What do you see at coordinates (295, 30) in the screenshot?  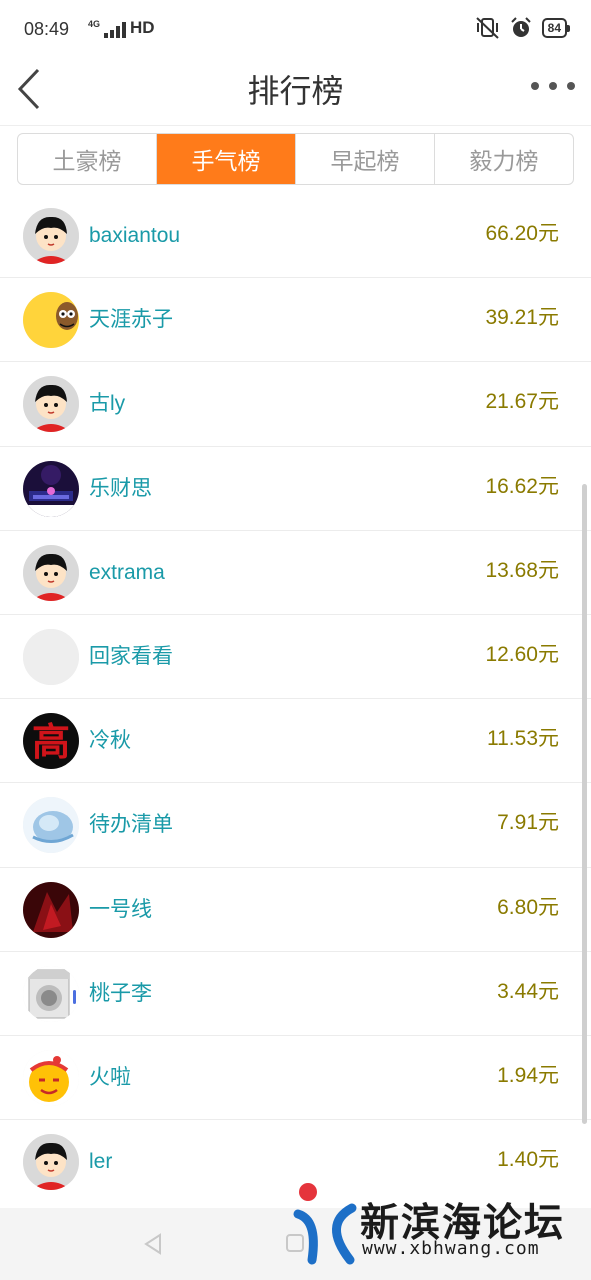 I see `status-bar: 08:49 4G HD 84` at bounding box center [295, 30].